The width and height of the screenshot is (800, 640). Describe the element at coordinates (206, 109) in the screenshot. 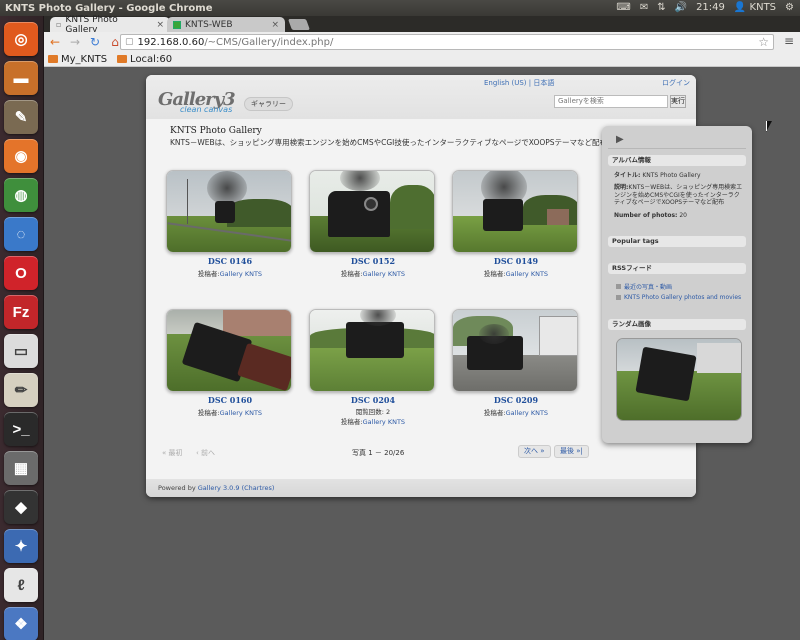

I see `logo-subtitle: clean canvas` at that location.